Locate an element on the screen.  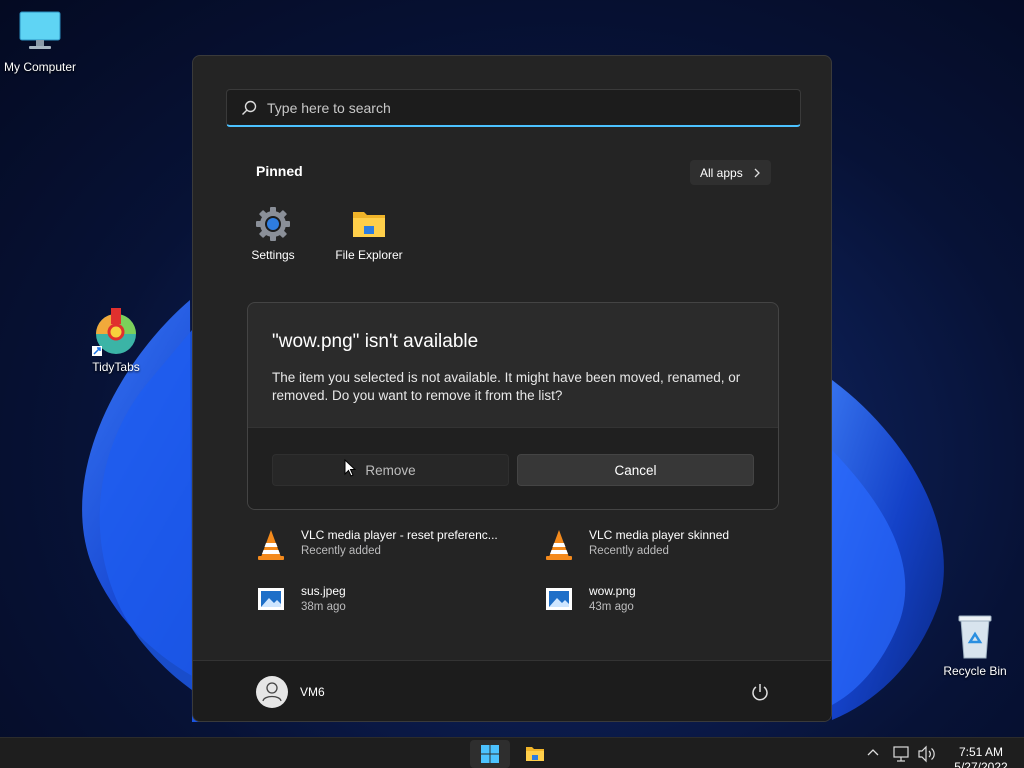
remove-button: Remove is located at coordinates (390, 470).